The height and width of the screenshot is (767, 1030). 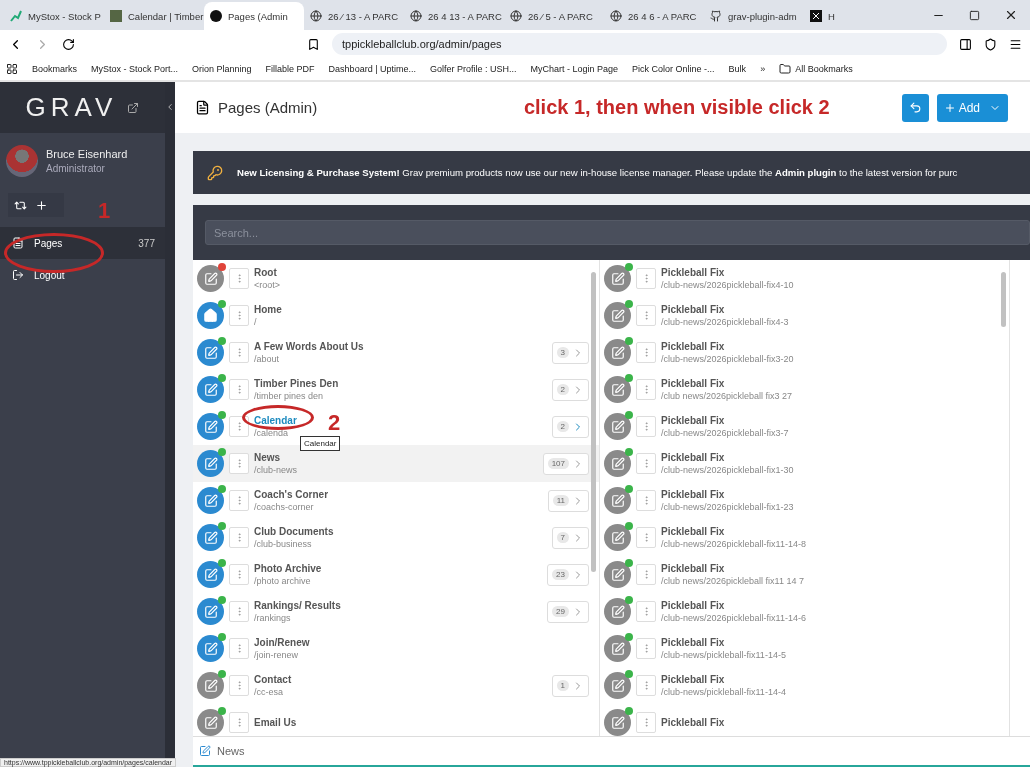 What do you see at coordinates (267, 285) in the screenshot?
I see `page-path: <root>` at bounding box center [267, 285].